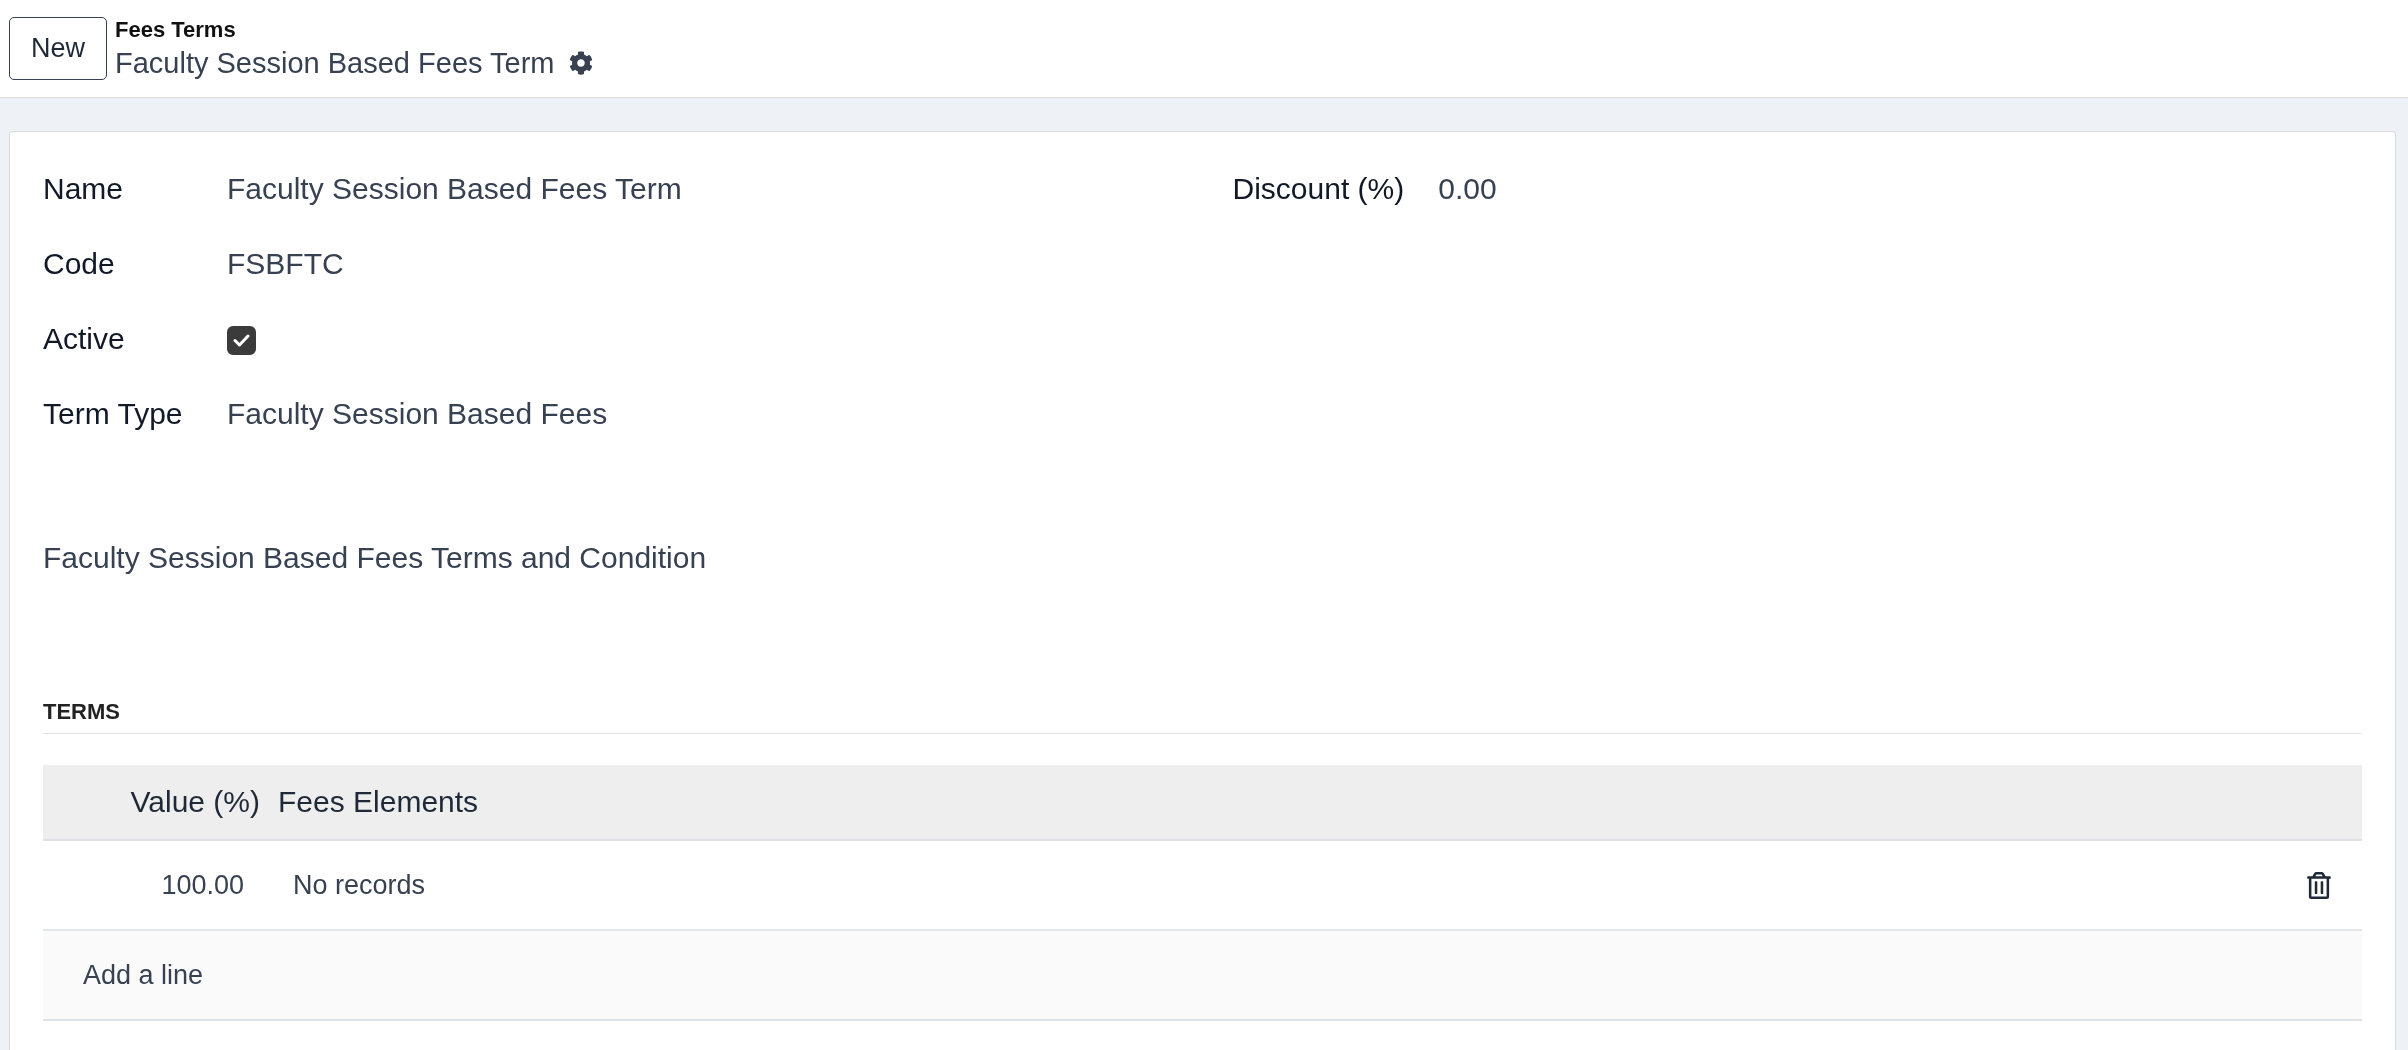 The width and height of the screenshot is (2408, 1050). What do you see at coordinates (143, 975) in the screenshot?
I see `add-line-link: Add a line` at bounding box center [143, 975].